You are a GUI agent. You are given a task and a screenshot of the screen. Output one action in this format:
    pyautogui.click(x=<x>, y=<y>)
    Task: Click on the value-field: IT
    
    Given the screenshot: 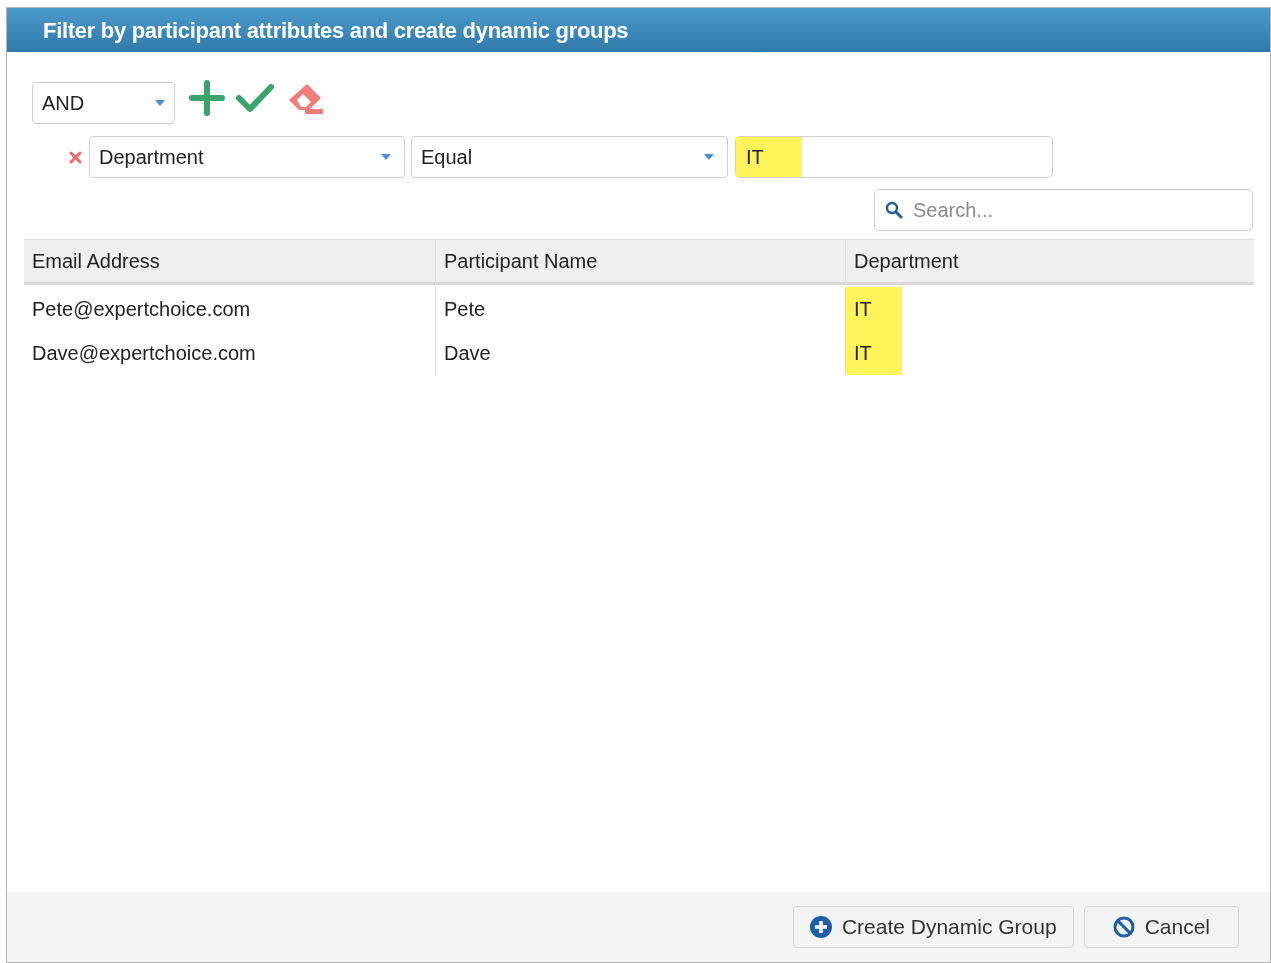 What is the action you would take?
    pyautogui.click(x=894, y=157)
    